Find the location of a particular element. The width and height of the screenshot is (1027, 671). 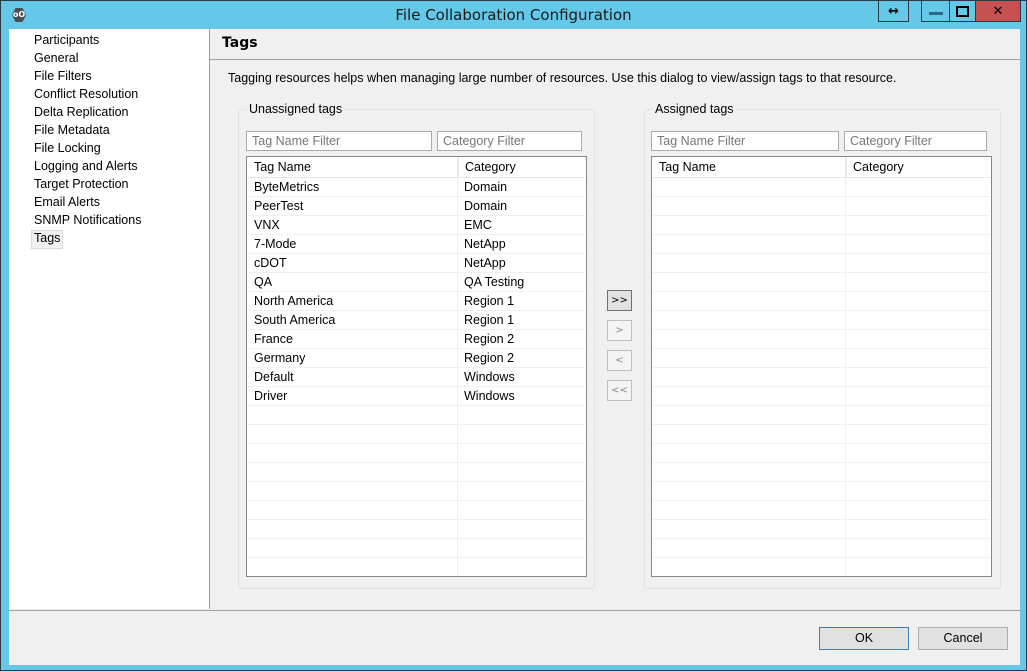

table-row: QA QA Testing is located at coordinates (416, 282).